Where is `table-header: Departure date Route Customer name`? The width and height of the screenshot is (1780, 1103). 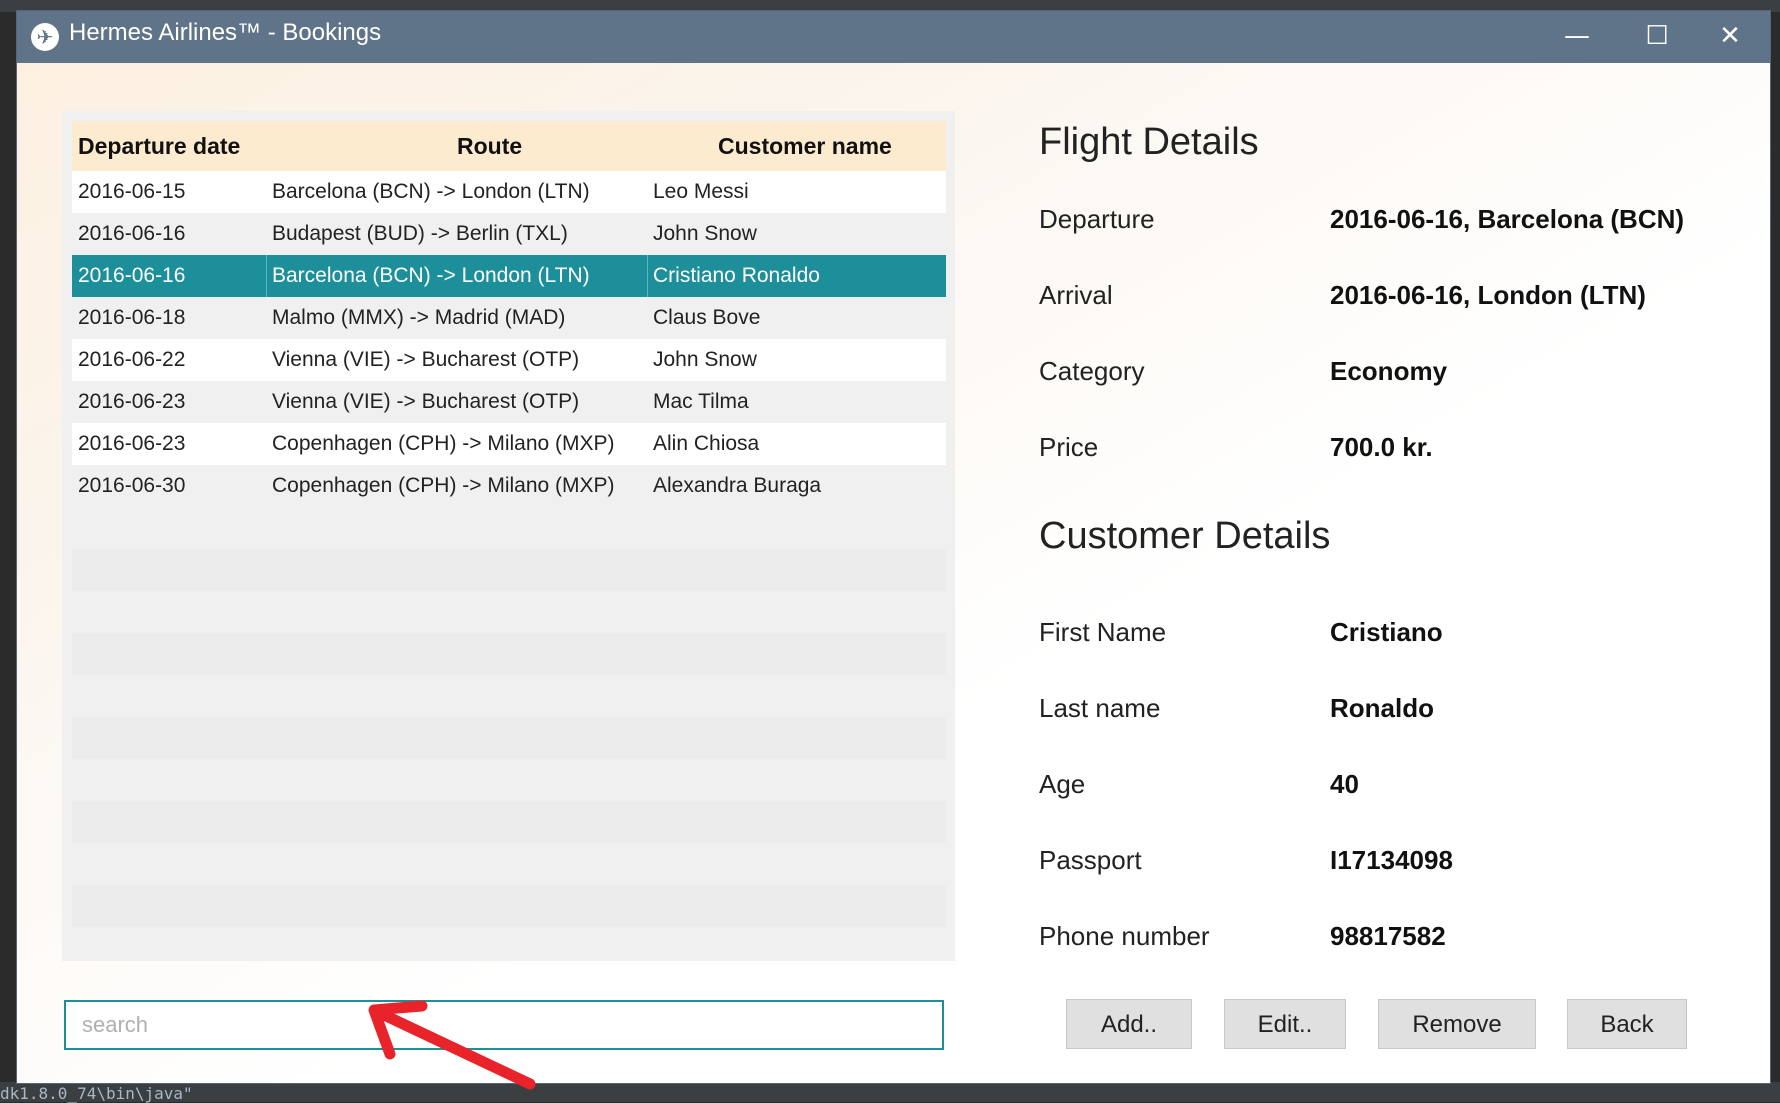
table-header: Departure date Route Customer name is located at coordinates (509, 146).